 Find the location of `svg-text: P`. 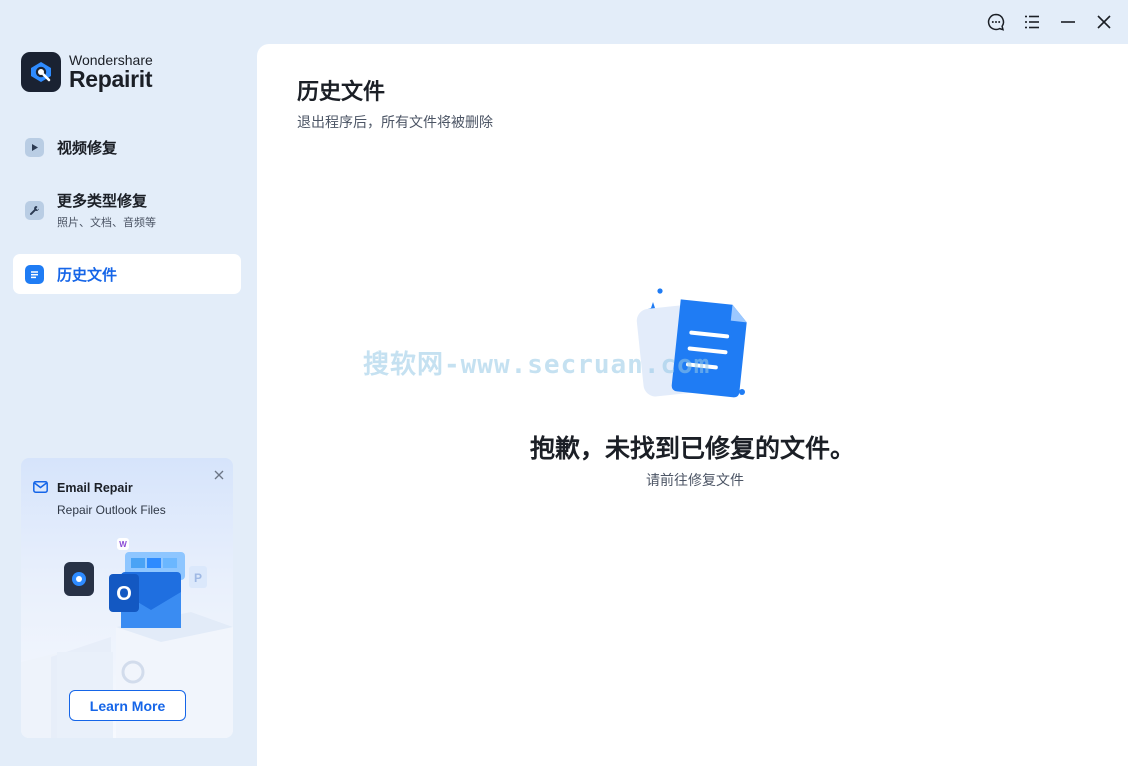

svg-text: P is located at coordinates (198, 578).